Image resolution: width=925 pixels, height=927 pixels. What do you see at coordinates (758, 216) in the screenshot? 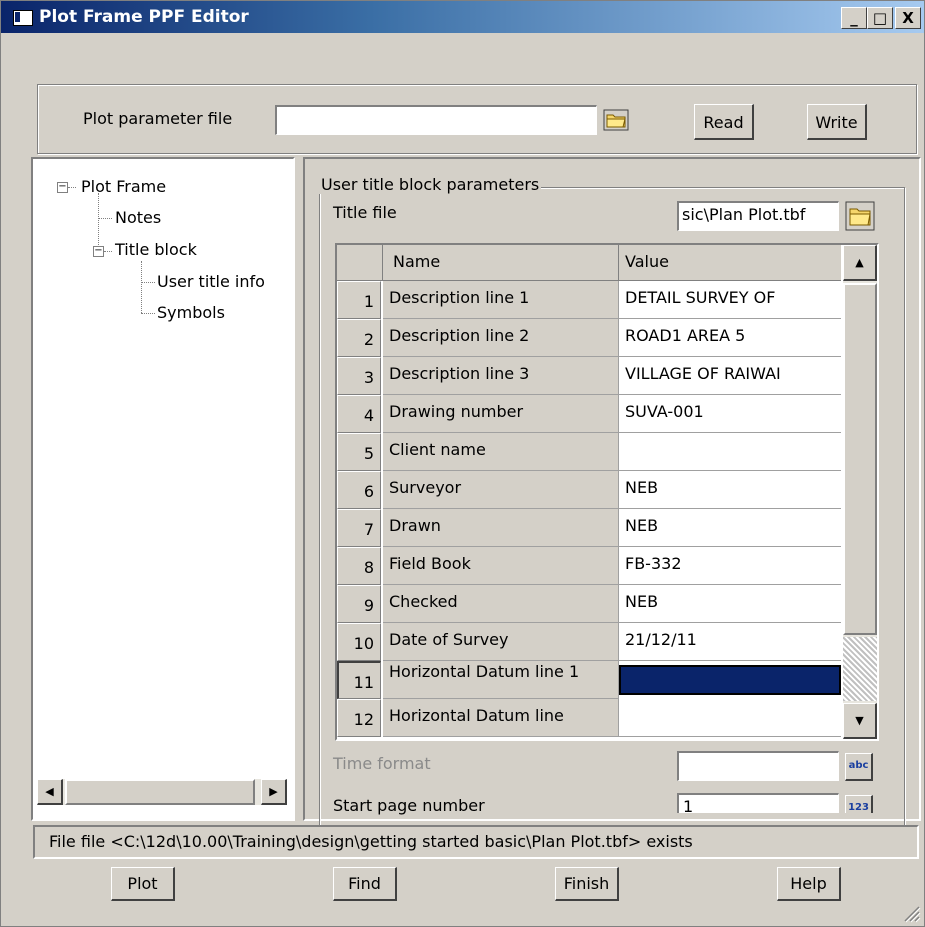
I see `title-file-input: sic\Plan Plot.tbf` at bounding box center [758, 216].